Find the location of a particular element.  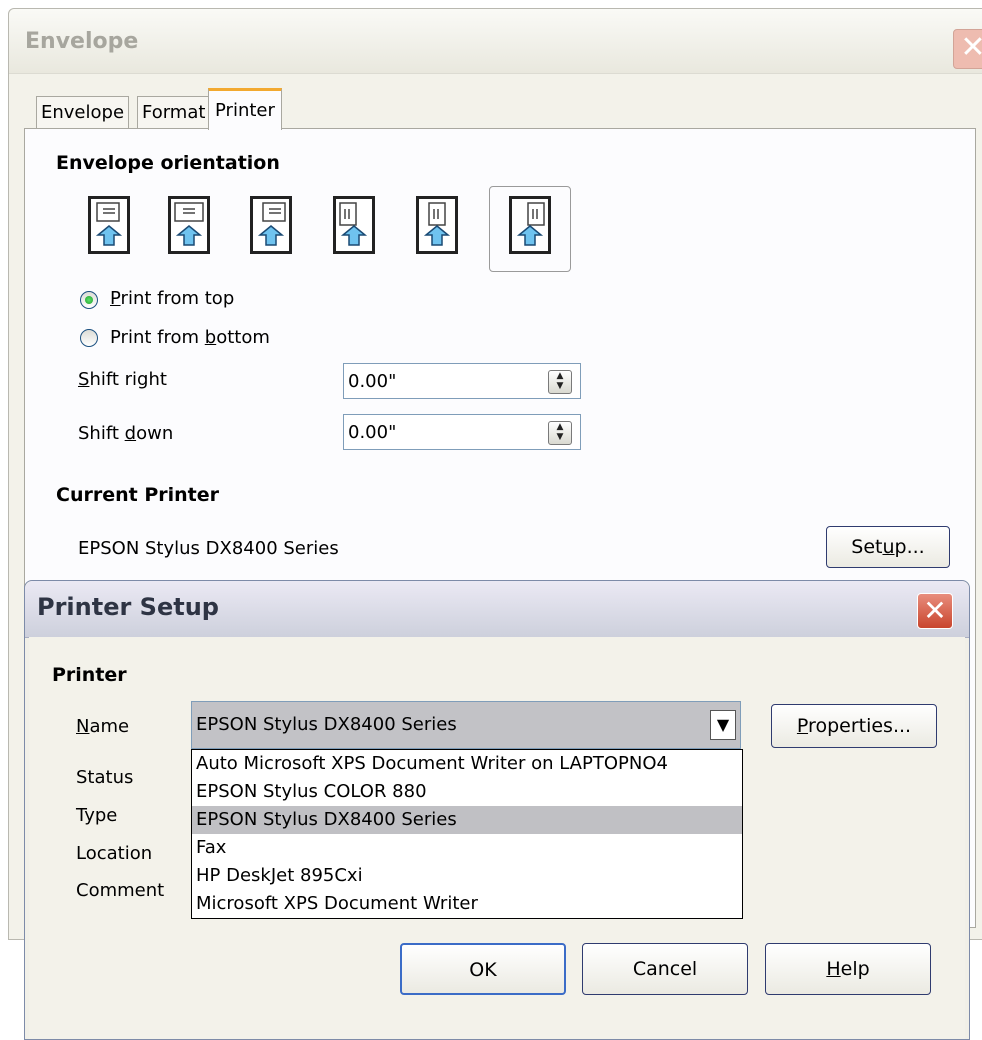

printer-name-select: EPSON Stylus DX8400 Series ▼ is located at coordinates (466, 725).